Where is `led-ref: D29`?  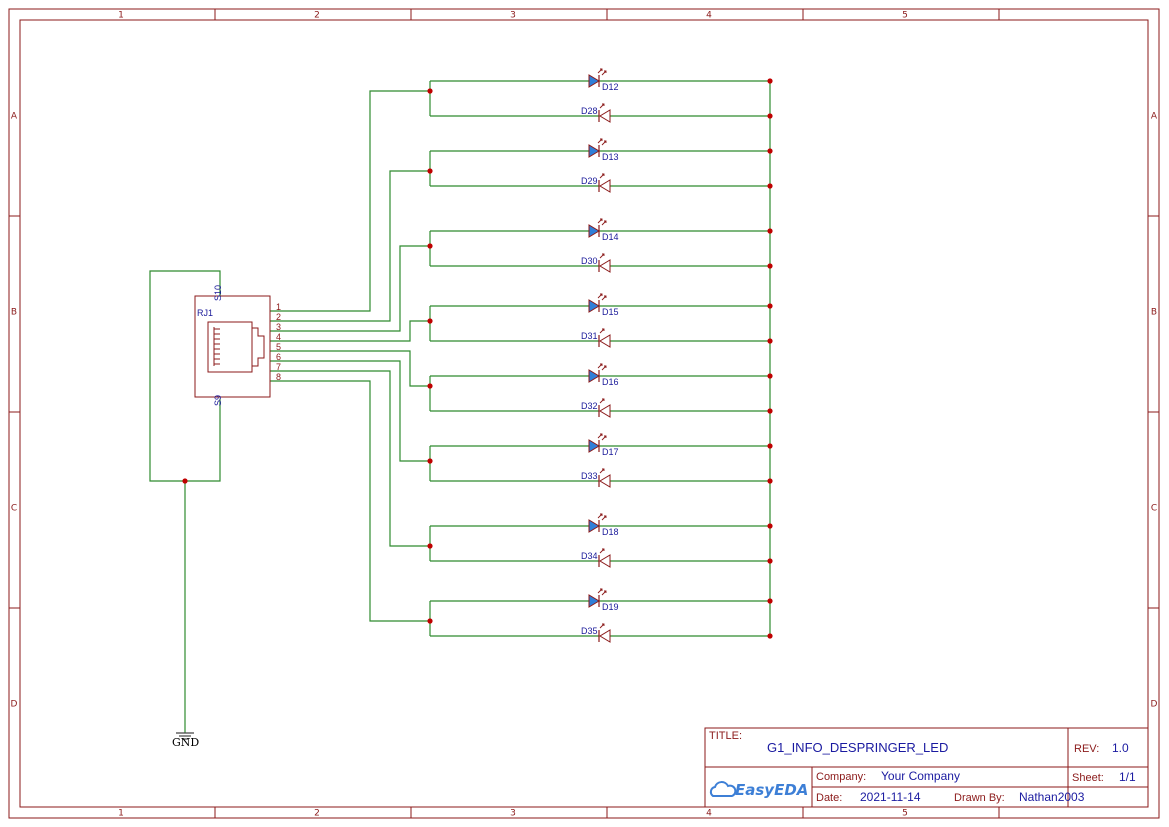
led-ref: D29 is located at coordinates (589, 181).